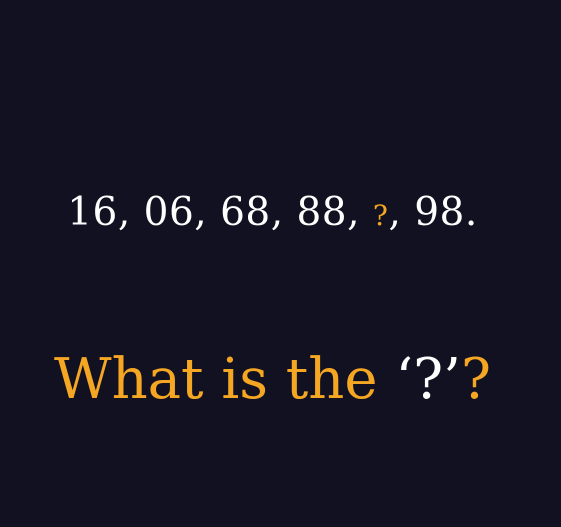 This screenshot has width=561, height=527. Describe the element at coordinates (220, 212) in the screenshot. I see `sequence-numbers-before: 16, 06, 68, 88,` at that location.